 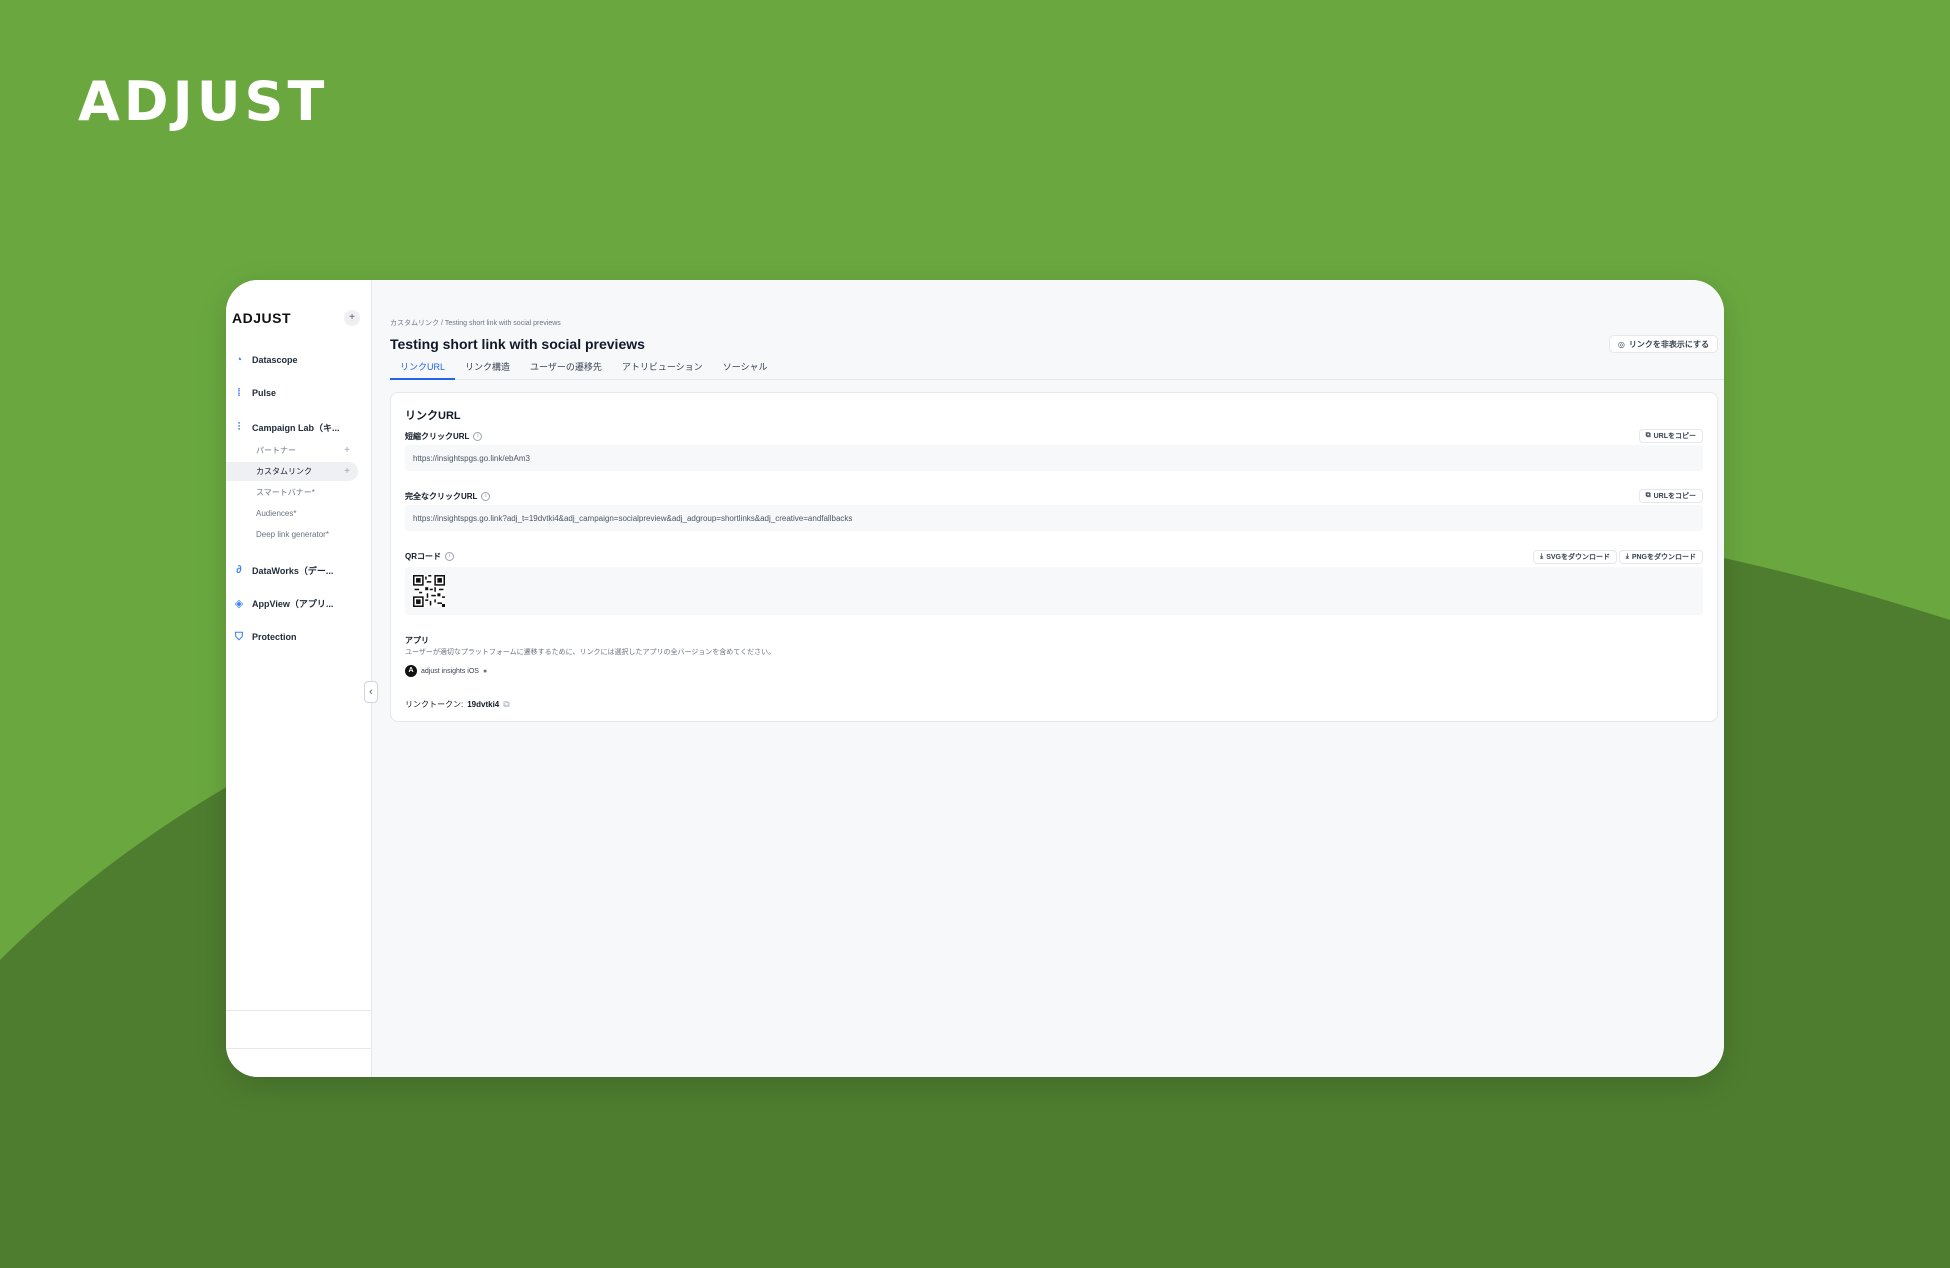 What do you see at coordinates (1054, 458) in the screenshot?
I see `short-url-field: https://insightspgs.go.link/ebAm3` at bounding box center [1054, 458].